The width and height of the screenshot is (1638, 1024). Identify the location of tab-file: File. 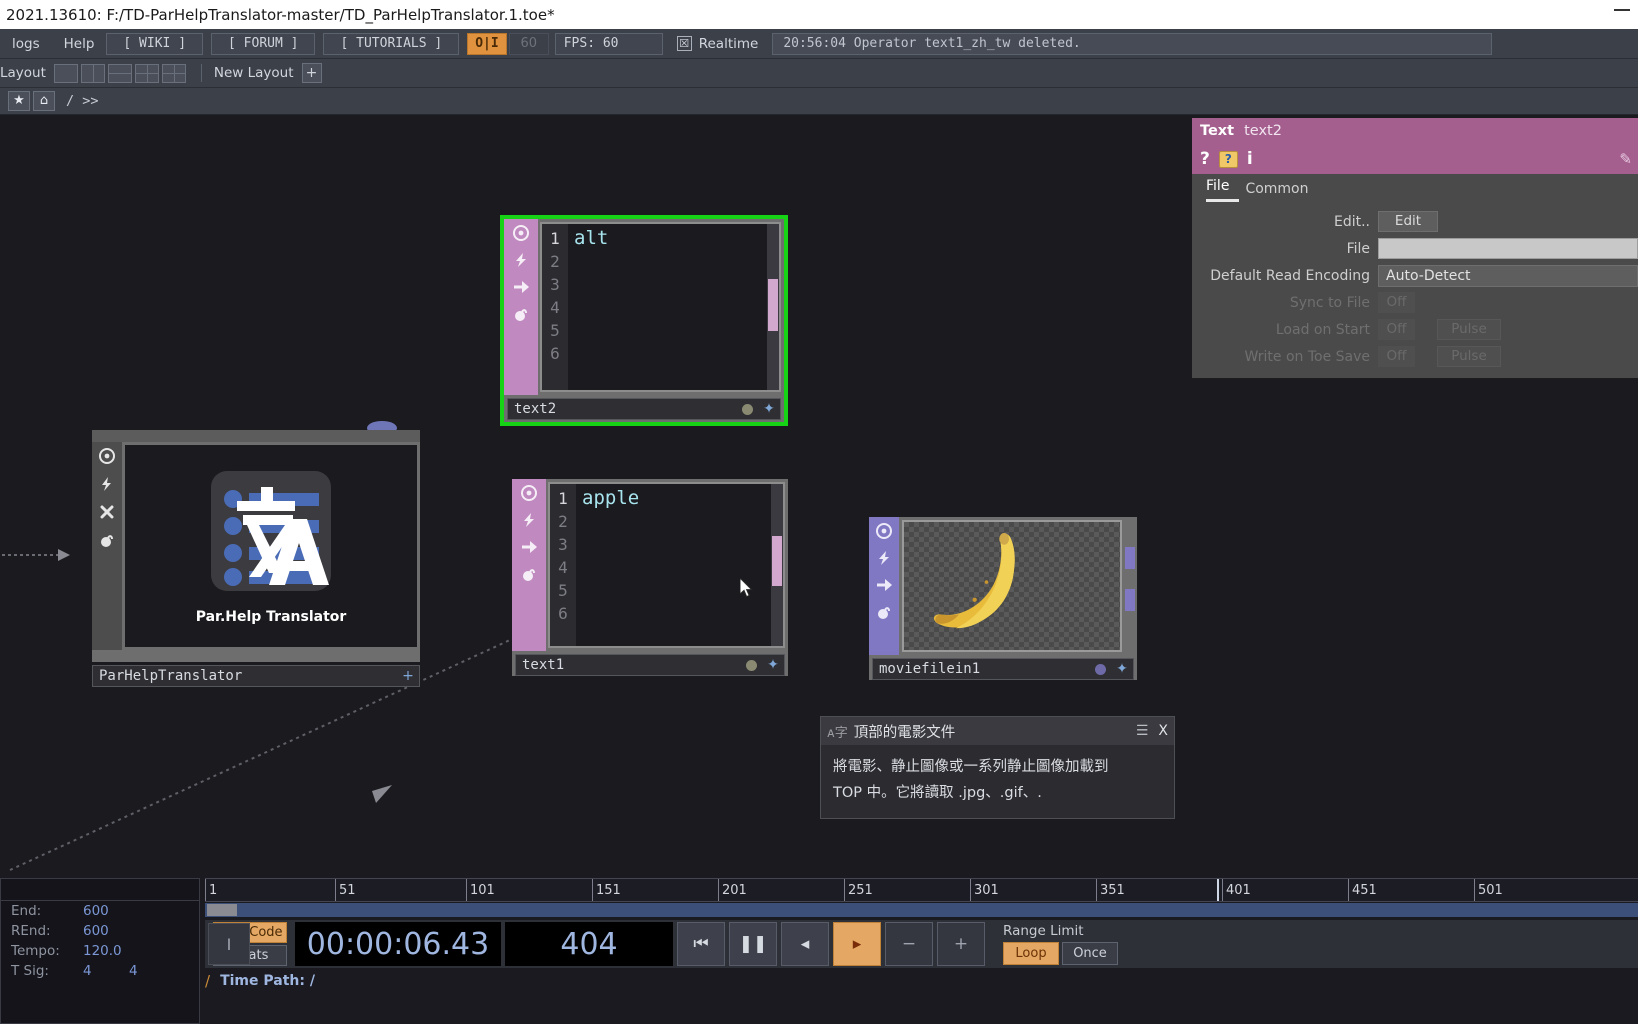
(1223, 190).